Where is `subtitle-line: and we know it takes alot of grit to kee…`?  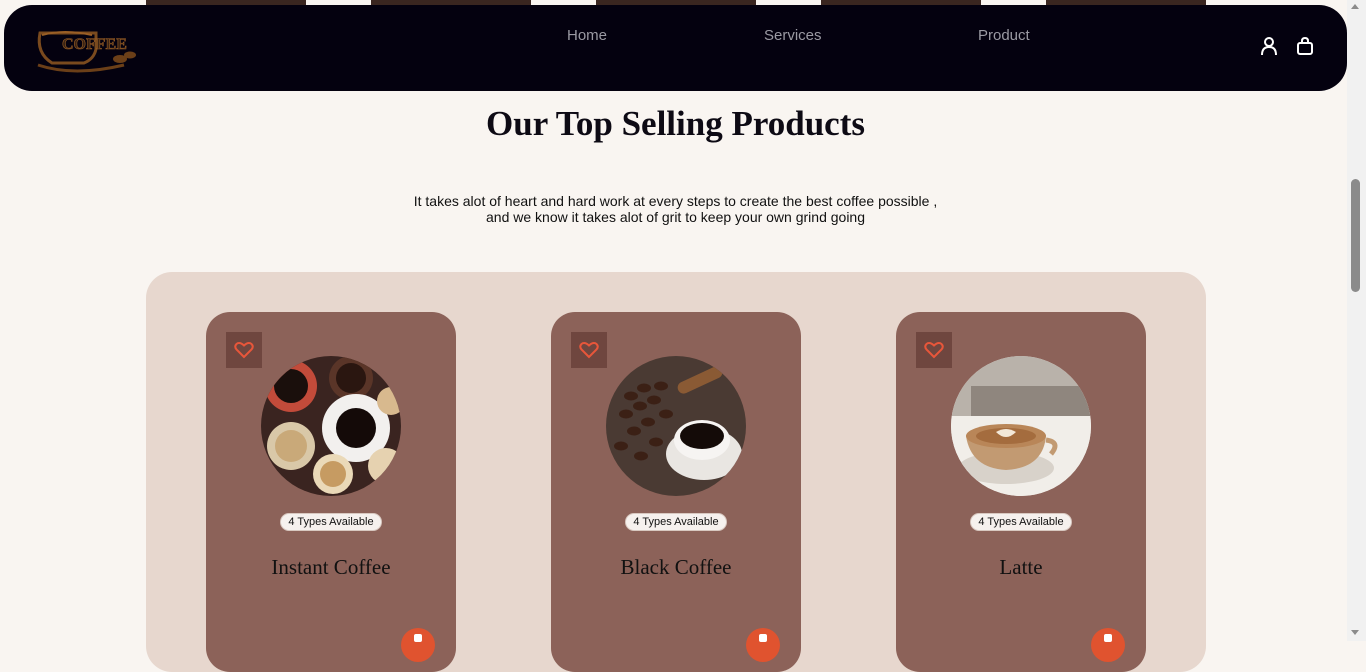 subtitle-line: and we know it takes alot of grit to kee… is located at coordinates (675, 217).